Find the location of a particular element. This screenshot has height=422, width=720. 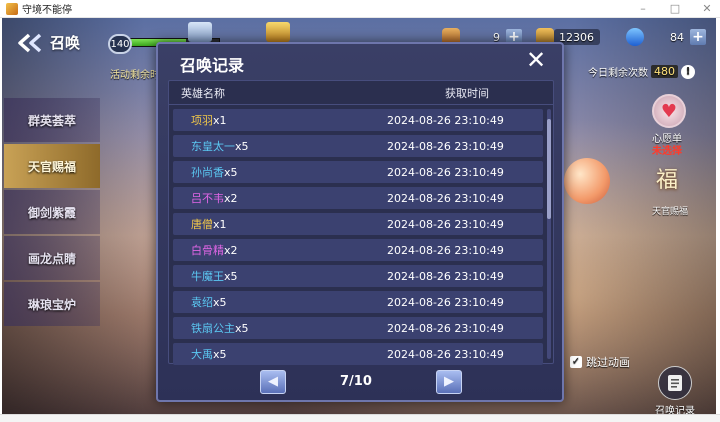

blessing-label: 天官赐福 is located at coordinates (670, 212).